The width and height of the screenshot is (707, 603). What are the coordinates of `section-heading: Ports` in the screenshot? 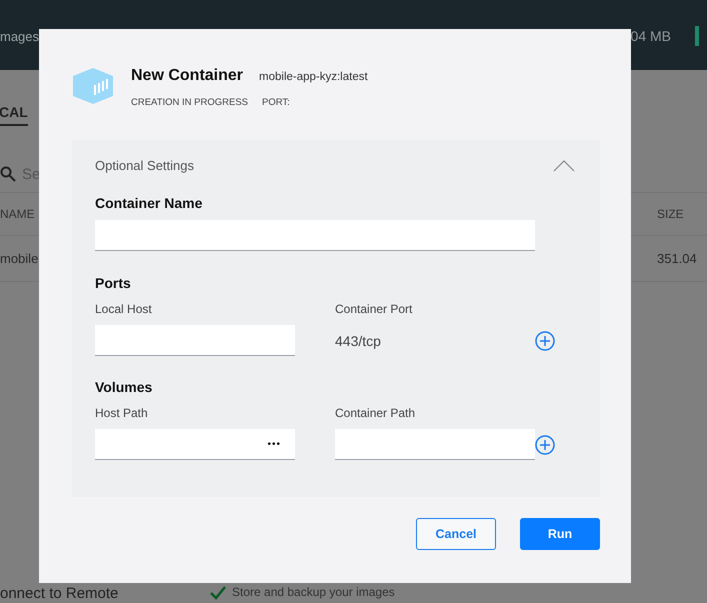 It's located at (113, 283).